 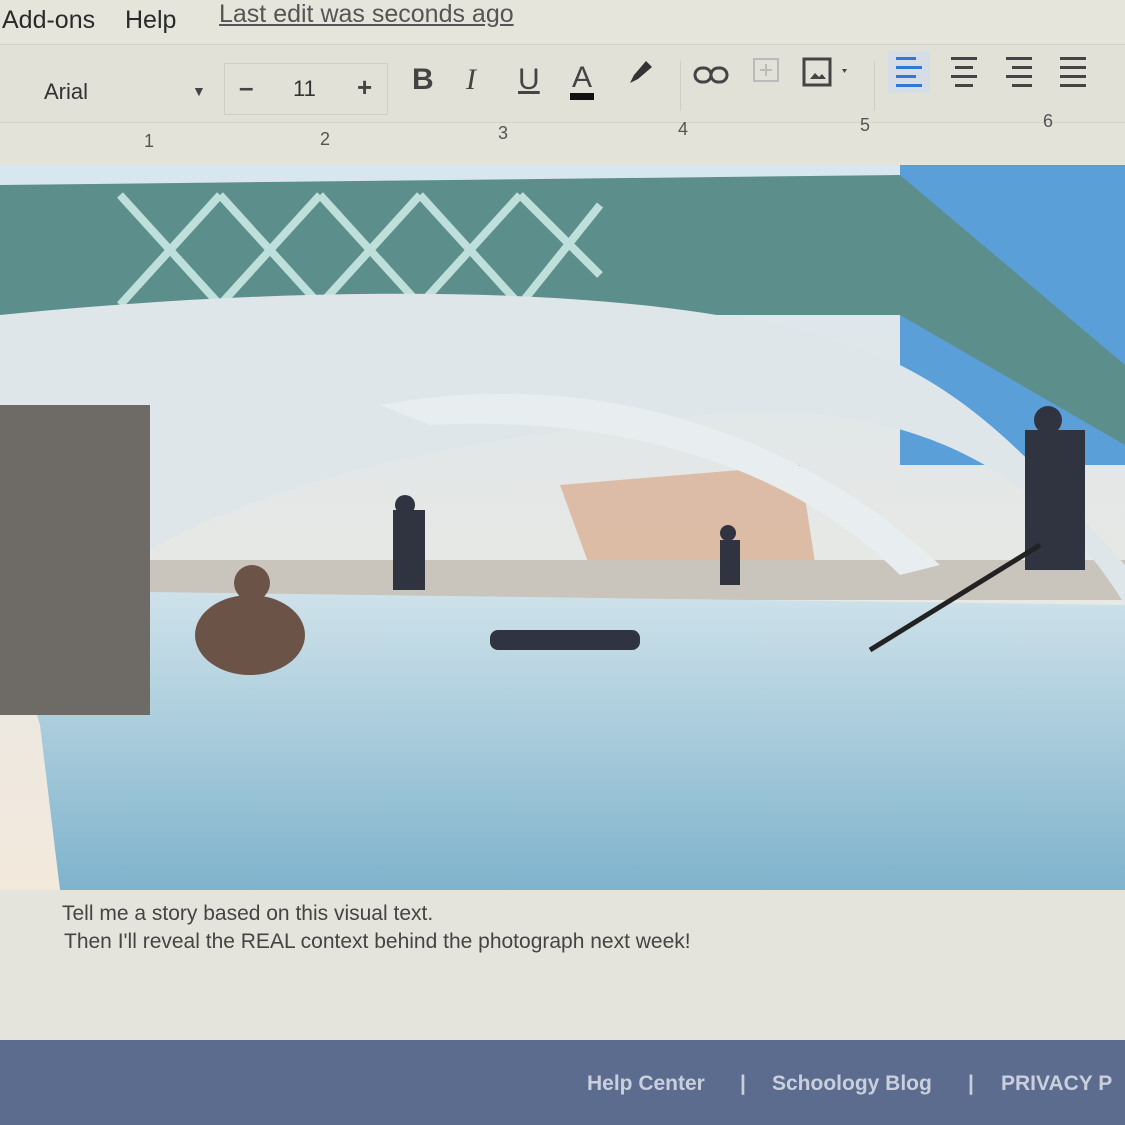 I want to click on last-edit-link: Last edit was seconds ago, so click(x=366, y=14).